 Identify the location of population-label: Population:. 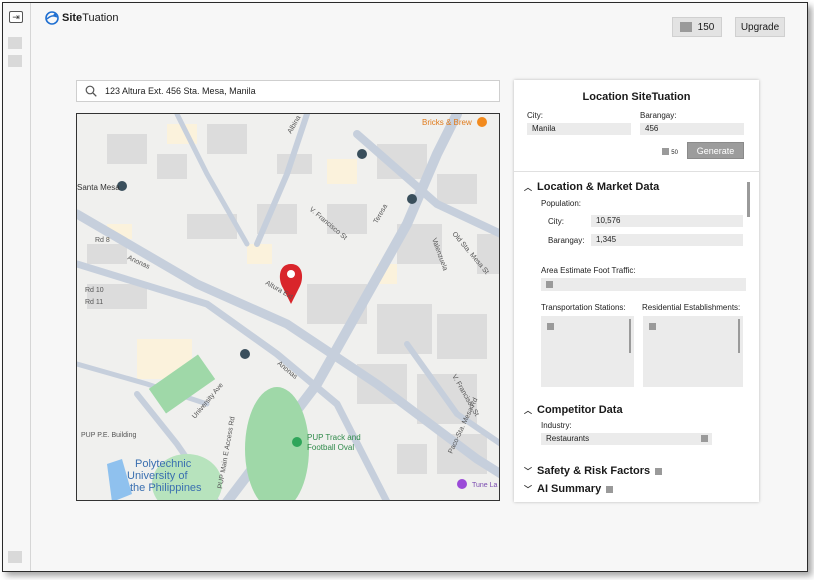
(561, 203).